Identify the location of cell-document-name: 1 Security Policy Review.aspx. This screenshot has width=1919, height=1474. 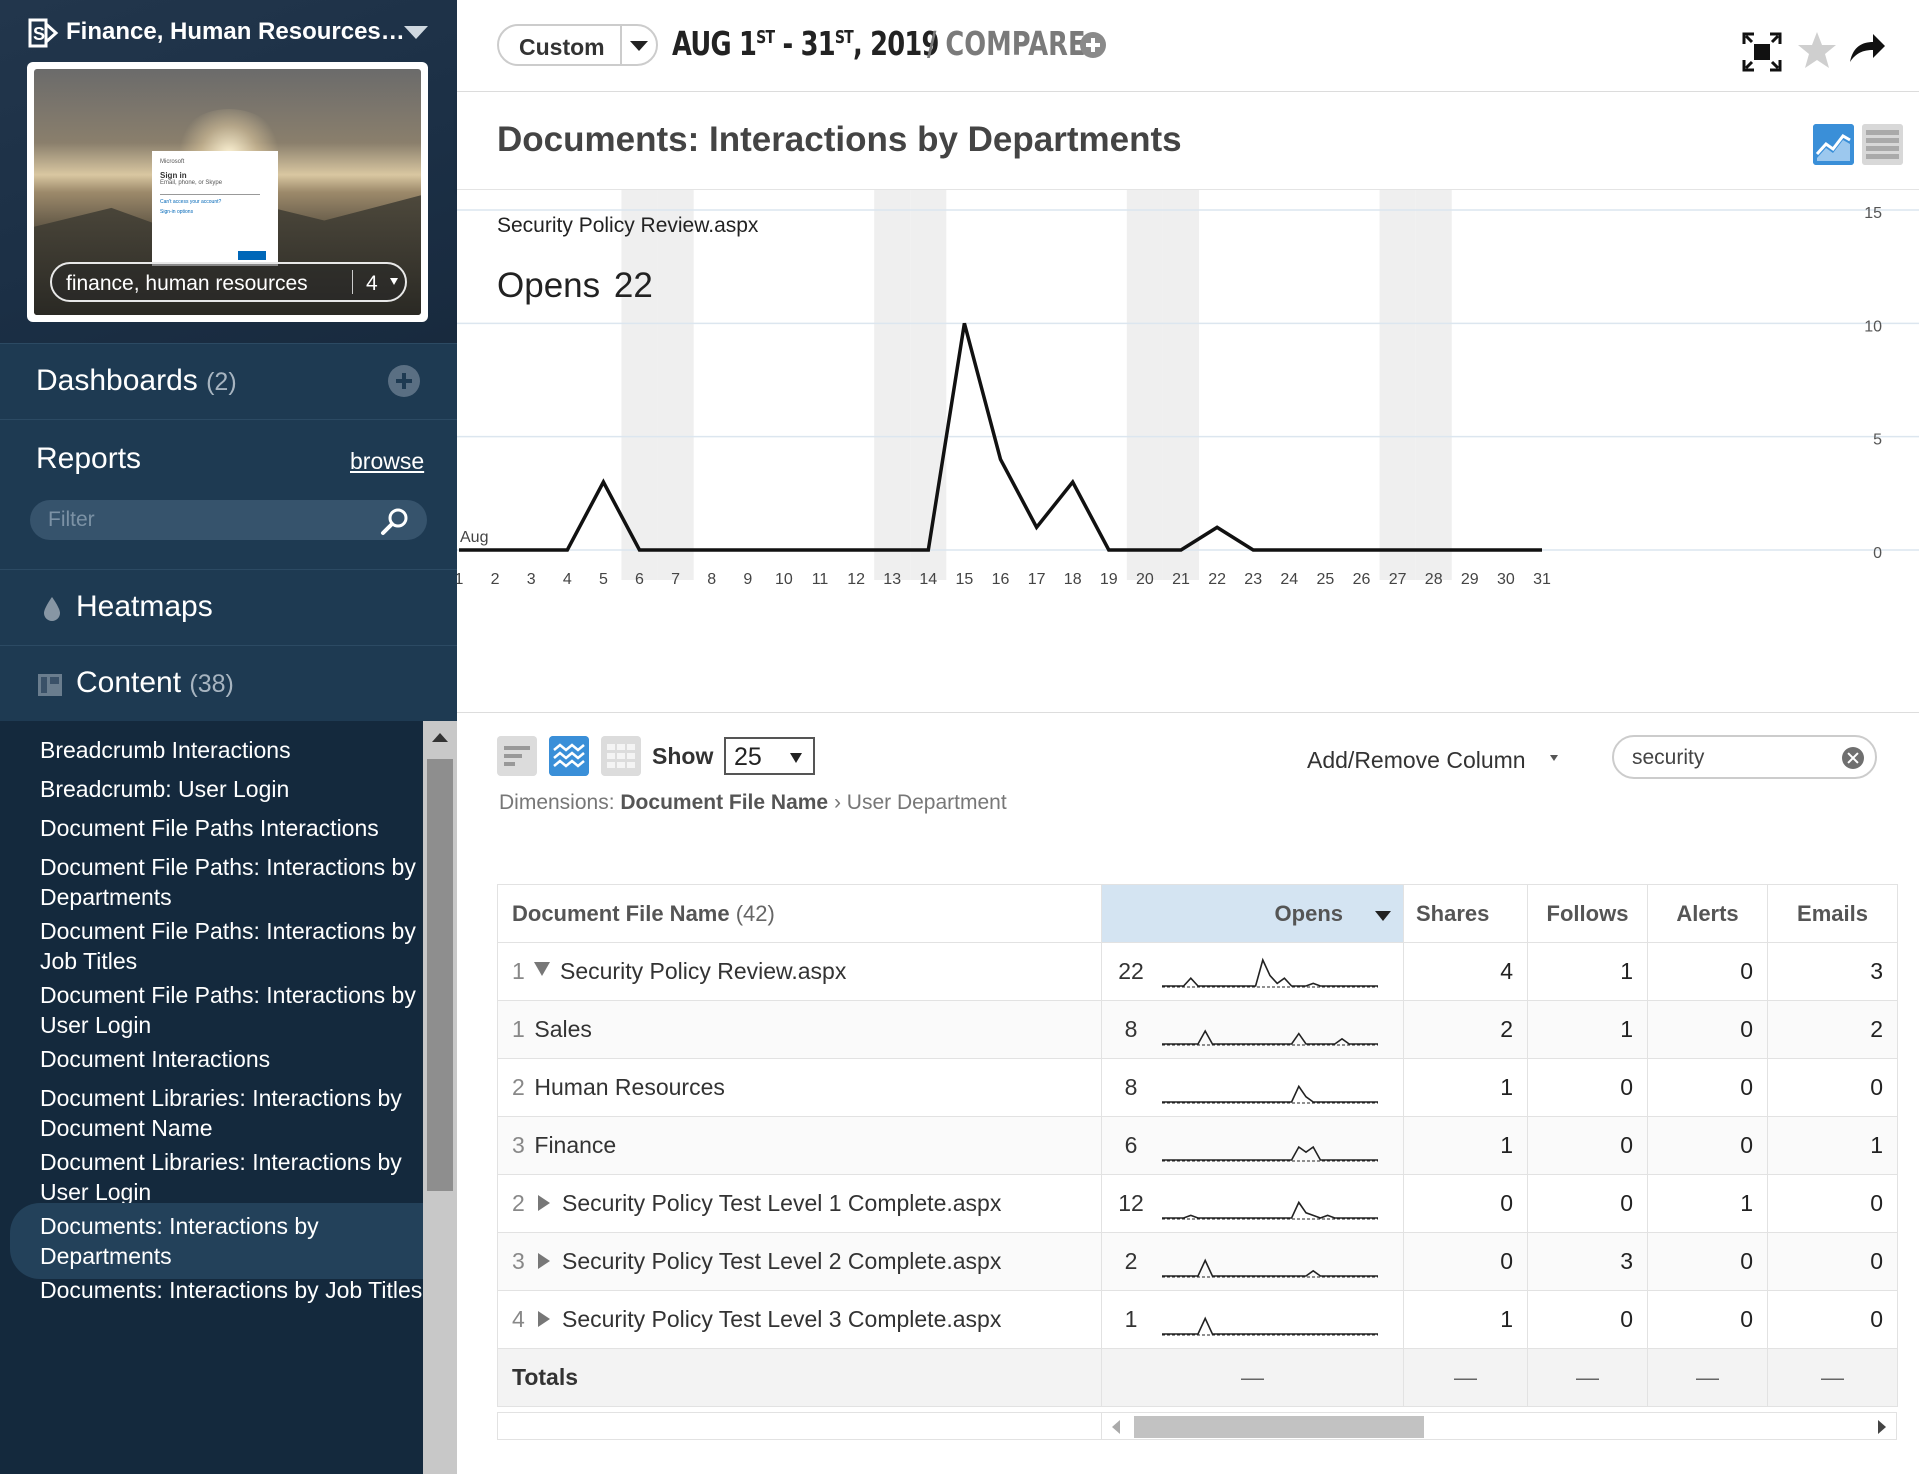
(799, 971).